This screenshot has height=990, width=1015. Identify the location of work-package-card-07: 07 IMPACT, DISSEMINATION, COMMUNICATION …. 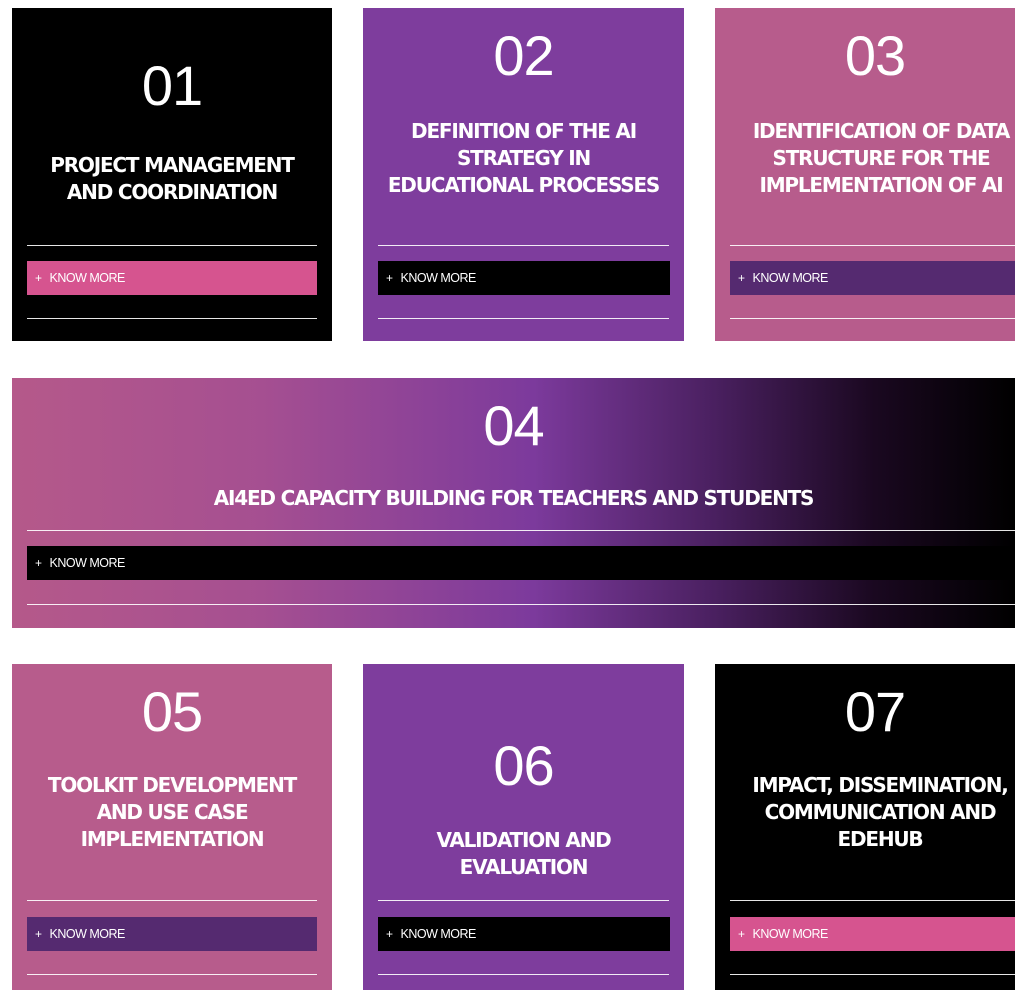
(865, 827).